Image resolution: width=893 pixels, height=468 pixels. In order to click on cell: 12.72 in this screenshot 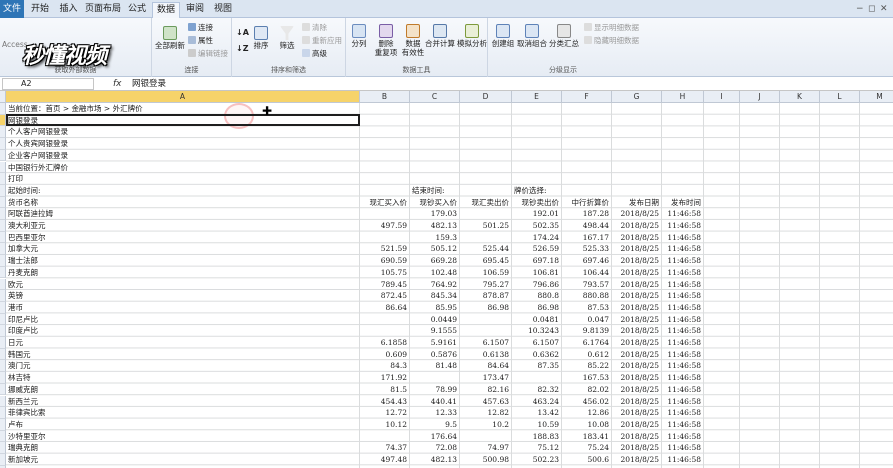, I will do `click(385, 413)`.